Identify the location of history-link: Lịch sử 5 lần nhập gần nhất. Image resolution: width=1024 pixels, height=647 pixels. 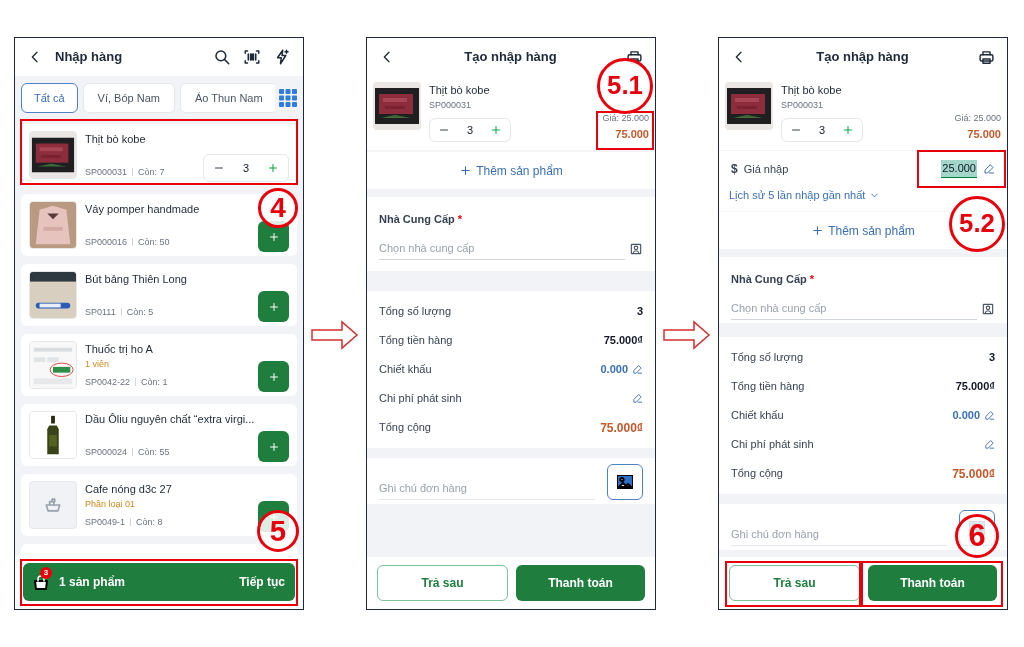
(805, 195).